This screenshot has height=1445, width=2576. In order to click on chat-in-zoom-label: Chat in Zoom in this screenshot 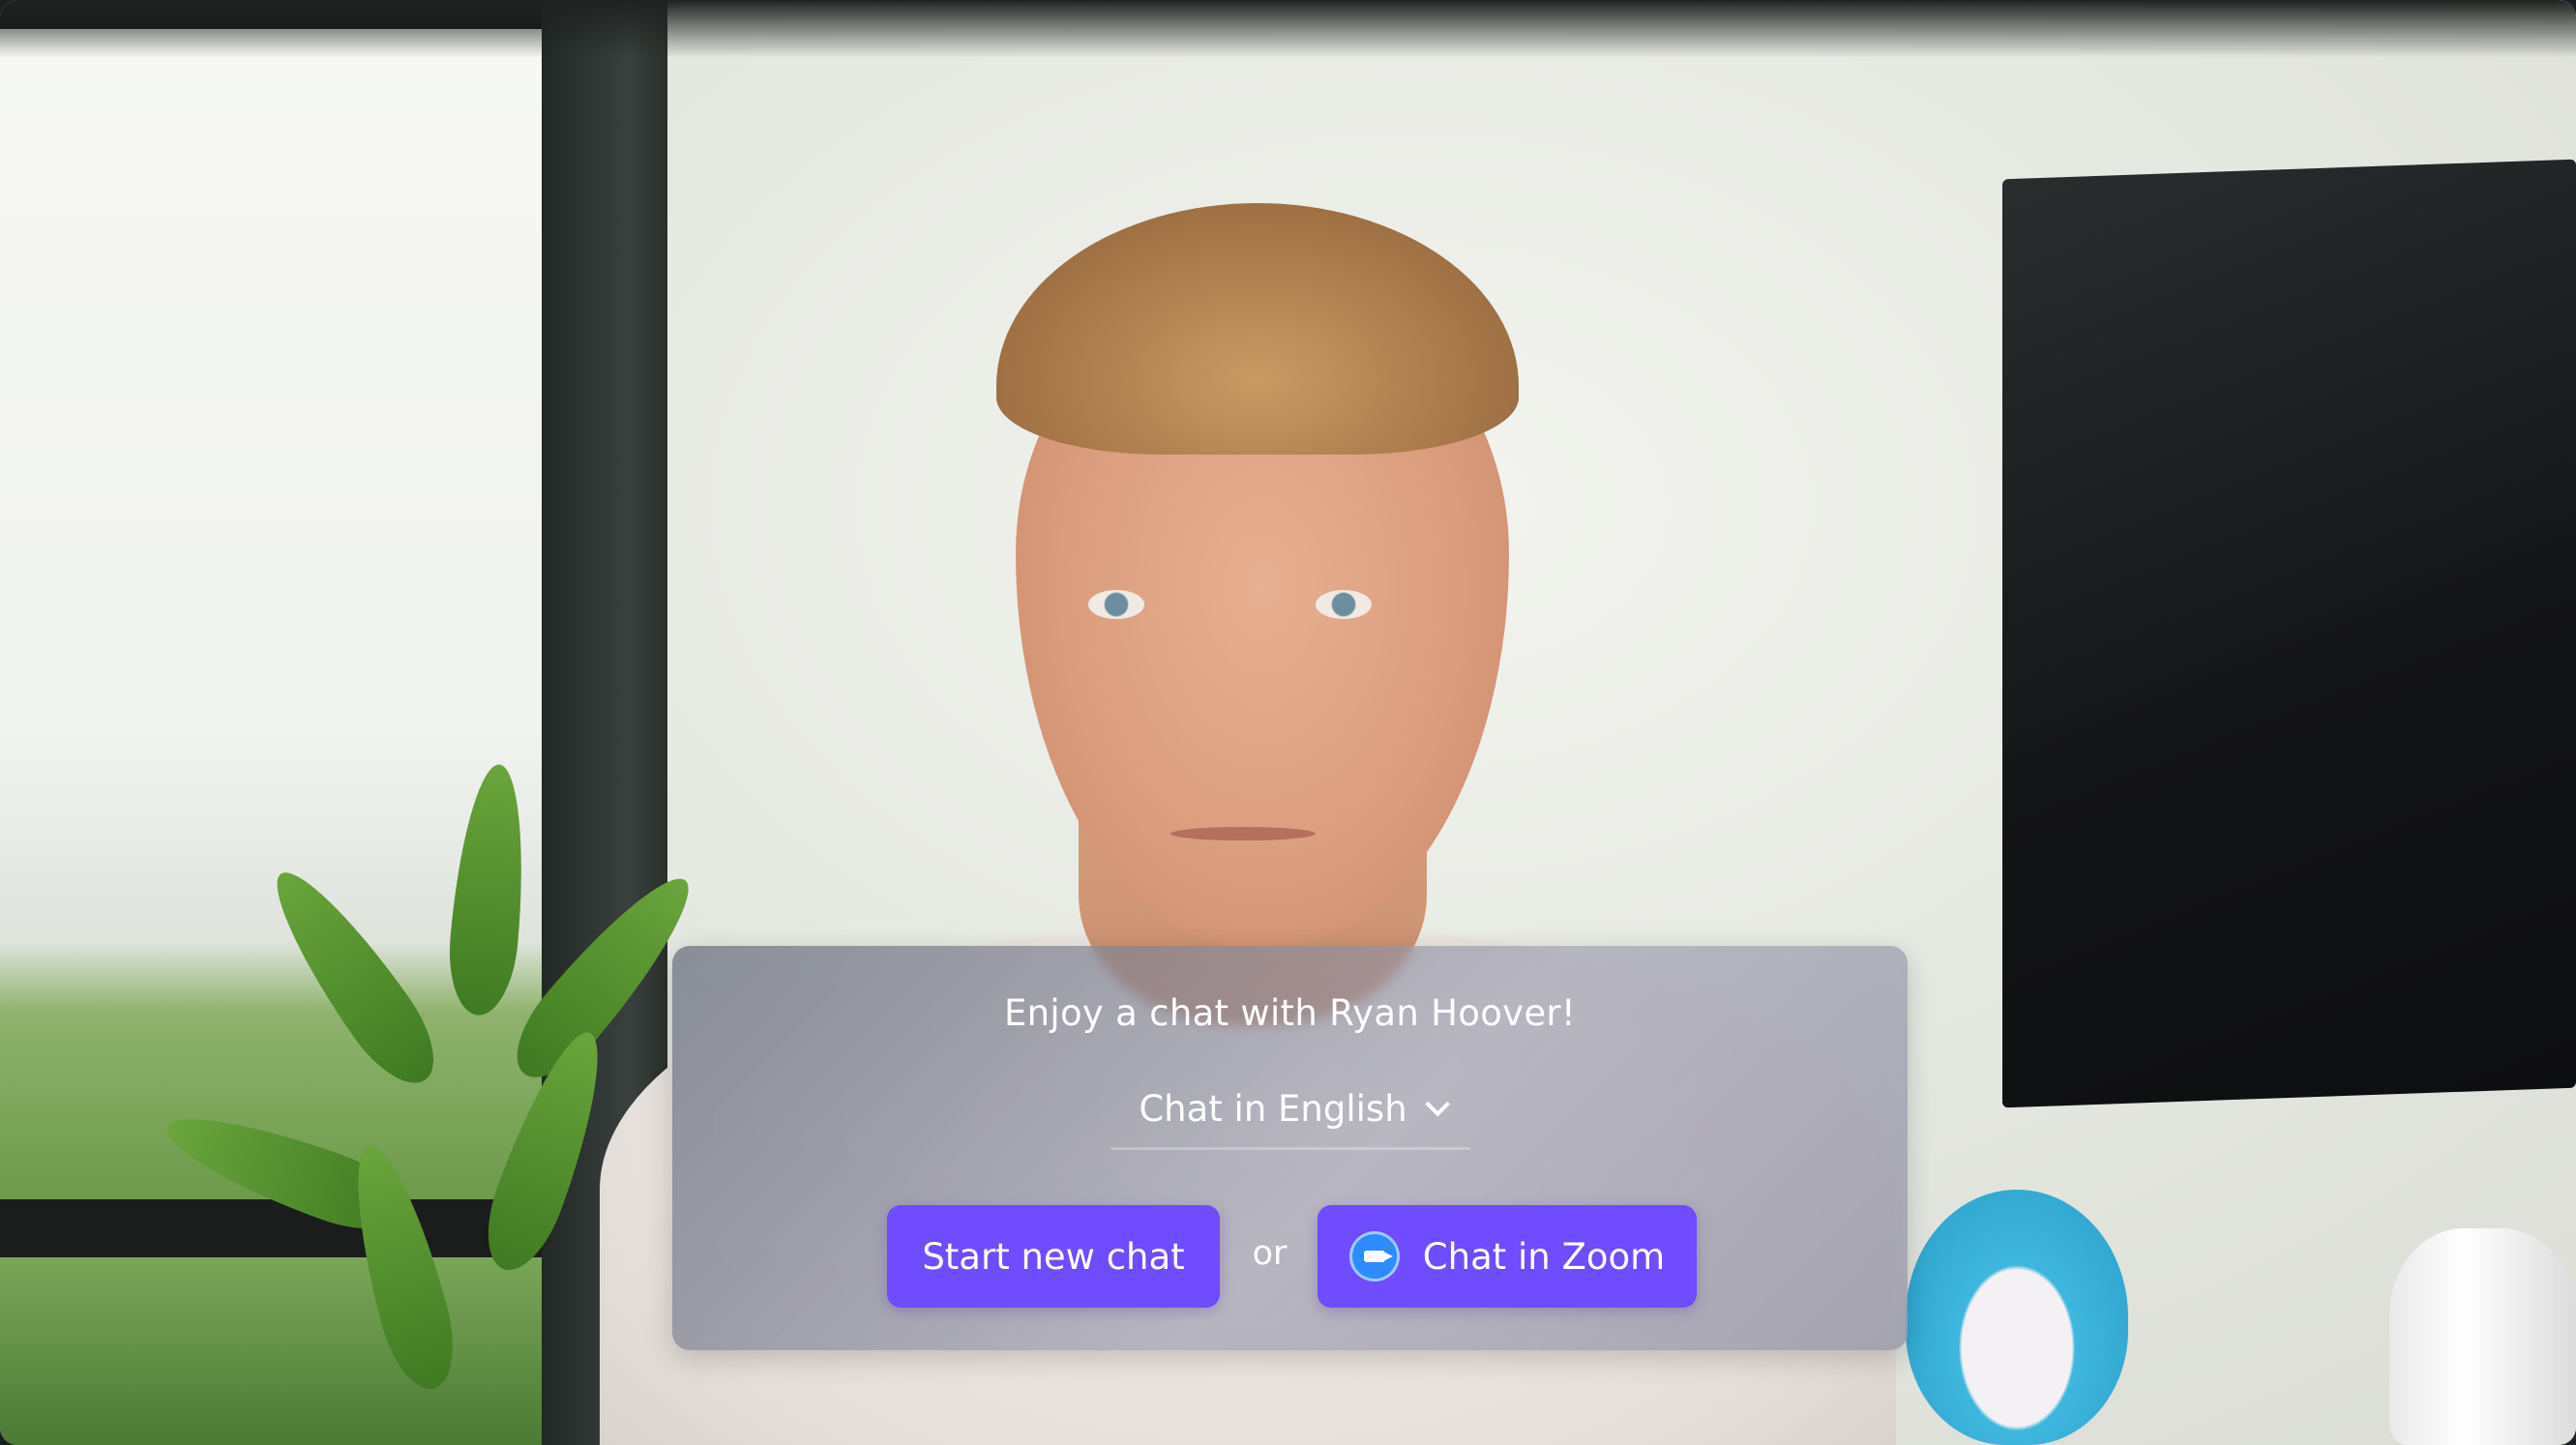, I will do `click(1544, 1256)`.